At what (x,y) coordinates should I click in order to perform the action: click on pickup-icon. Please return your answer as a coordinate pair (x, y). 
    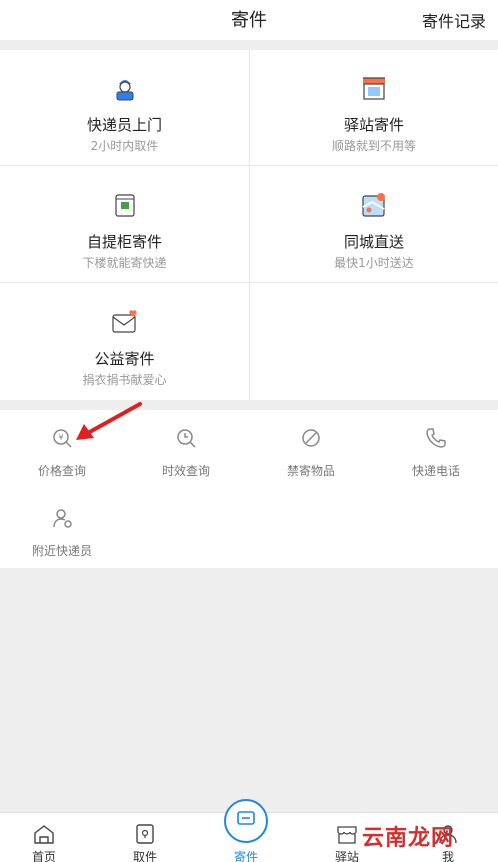
    Looking at the image, I should click on (145, 834).